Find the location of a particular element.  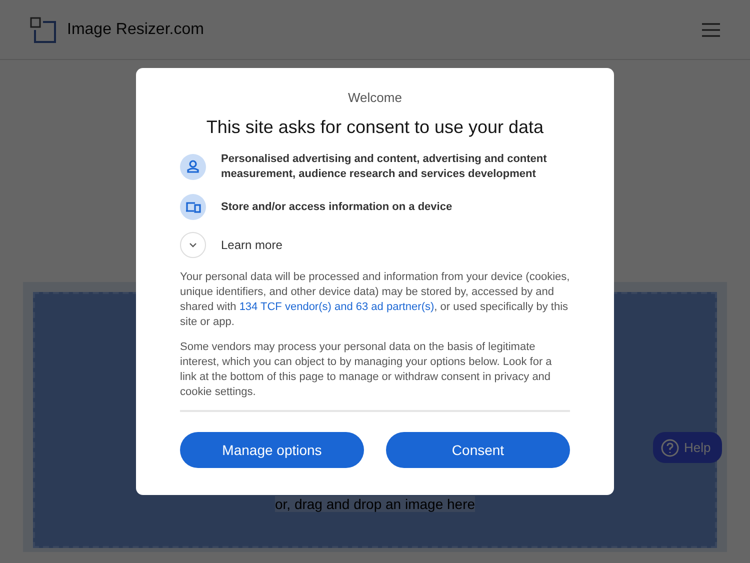

dialog-button: Manage options is located at coordinates (272, 450).